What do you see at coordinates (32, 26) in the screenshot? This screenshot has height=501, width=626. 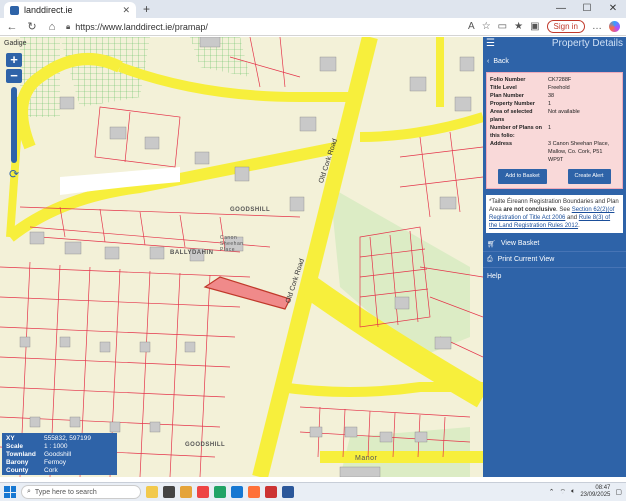 I see `refresh-icon: ↻` at bounding box center [32, 26].